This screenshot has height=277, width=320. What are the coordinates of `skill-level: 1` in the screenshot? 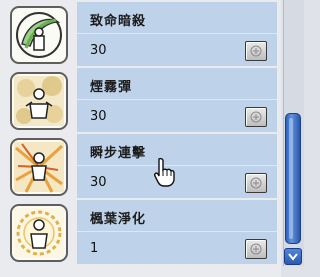 It's located at (94, 248).